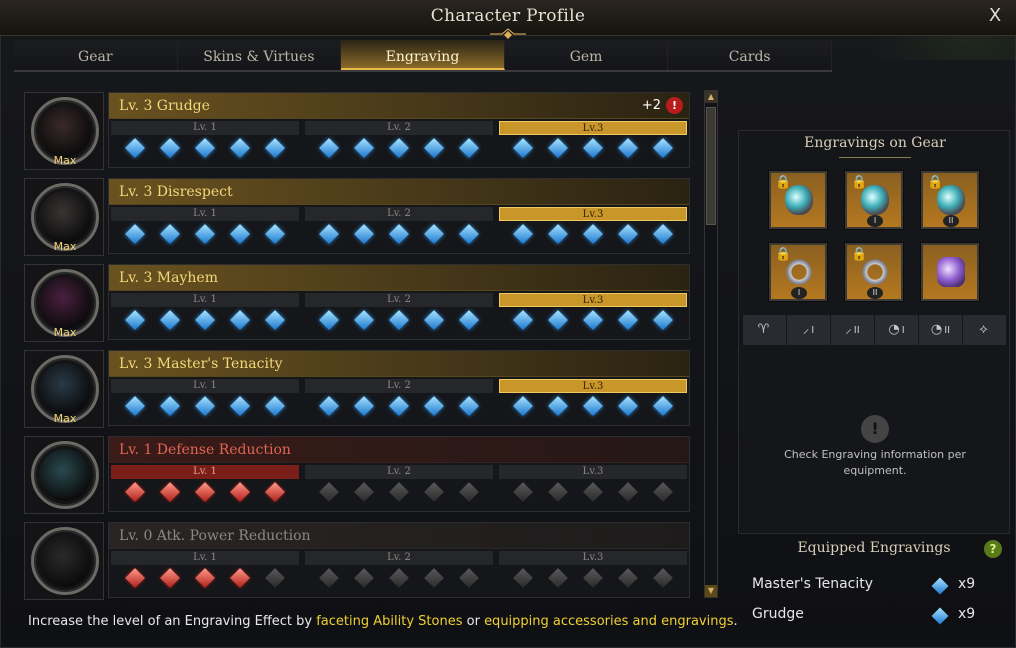  I want to click on alert-icon: !, so click(674, 105).